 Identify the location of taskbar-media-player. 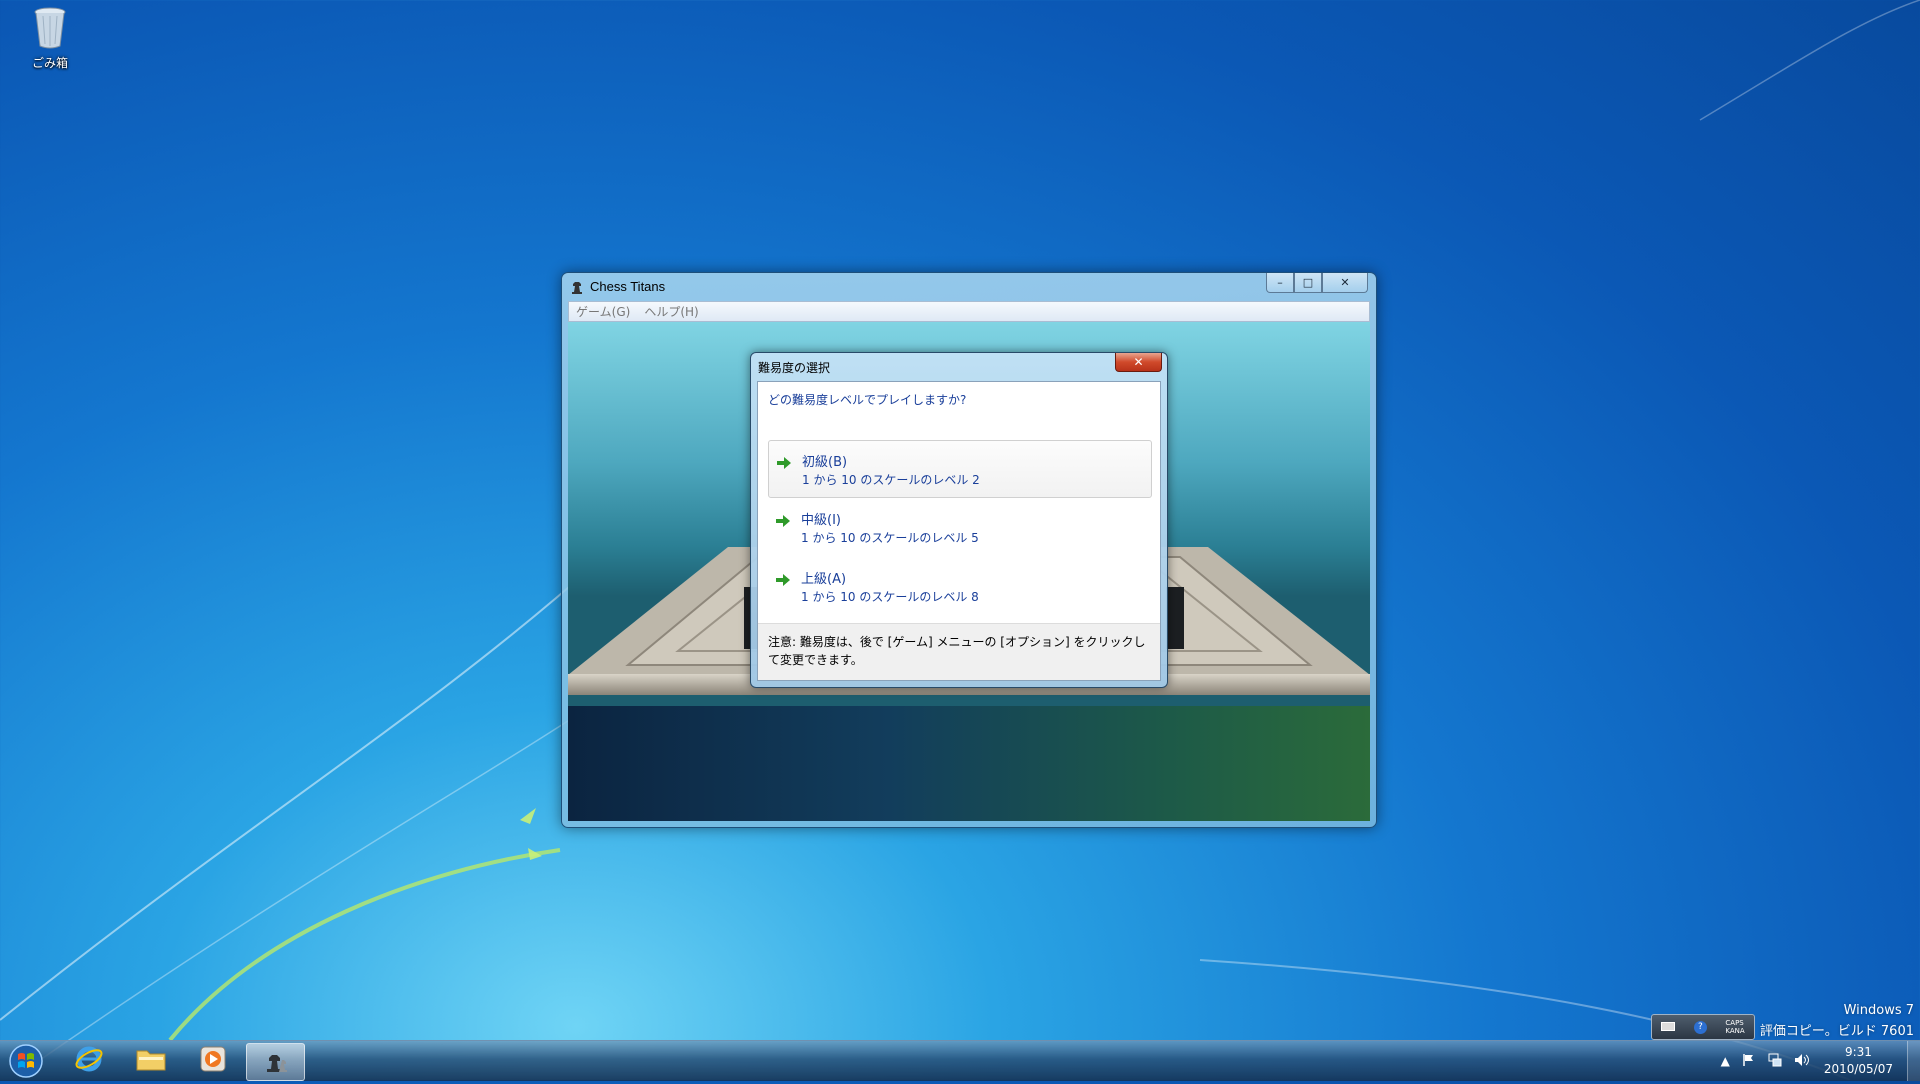
(212, 1061).